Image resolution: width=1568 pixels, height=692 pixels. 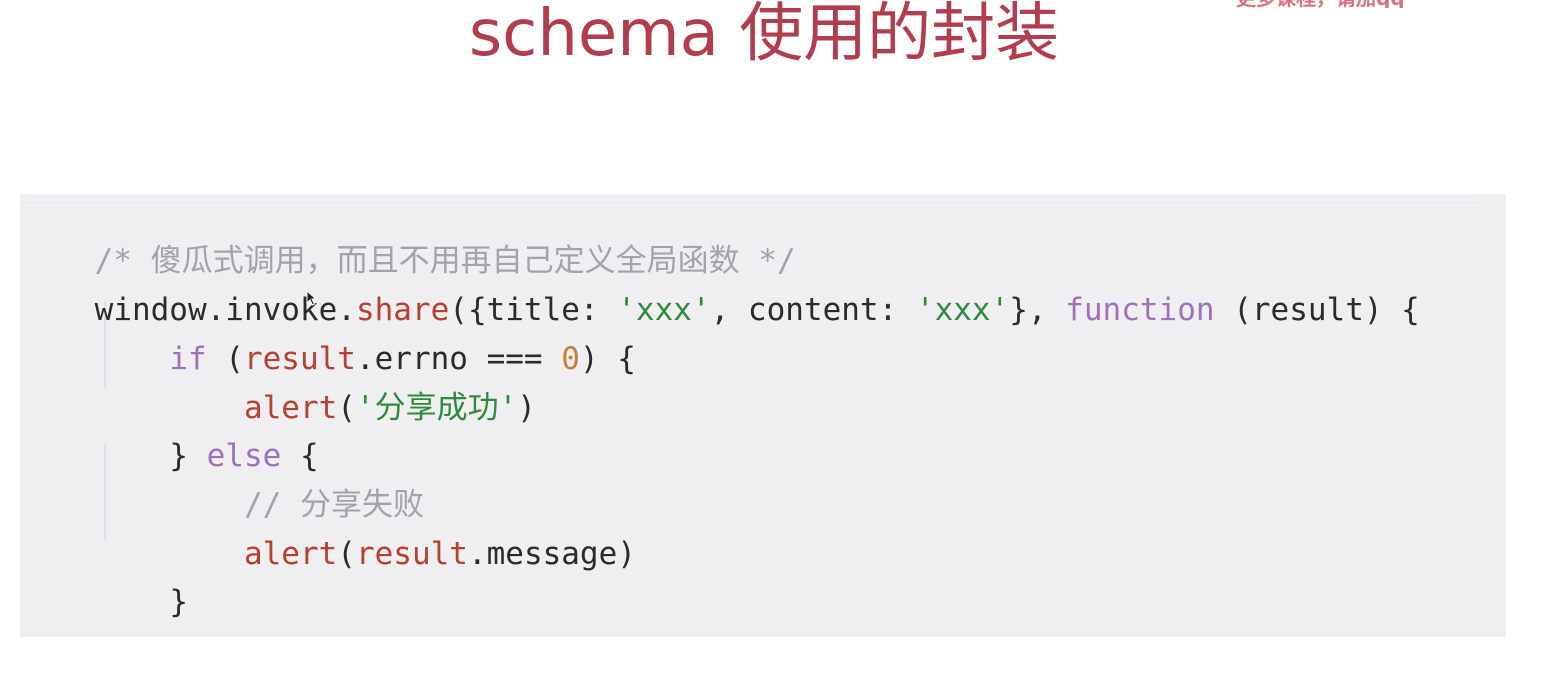 I want to click on code-line-9: }), so click(x=76, y=614).